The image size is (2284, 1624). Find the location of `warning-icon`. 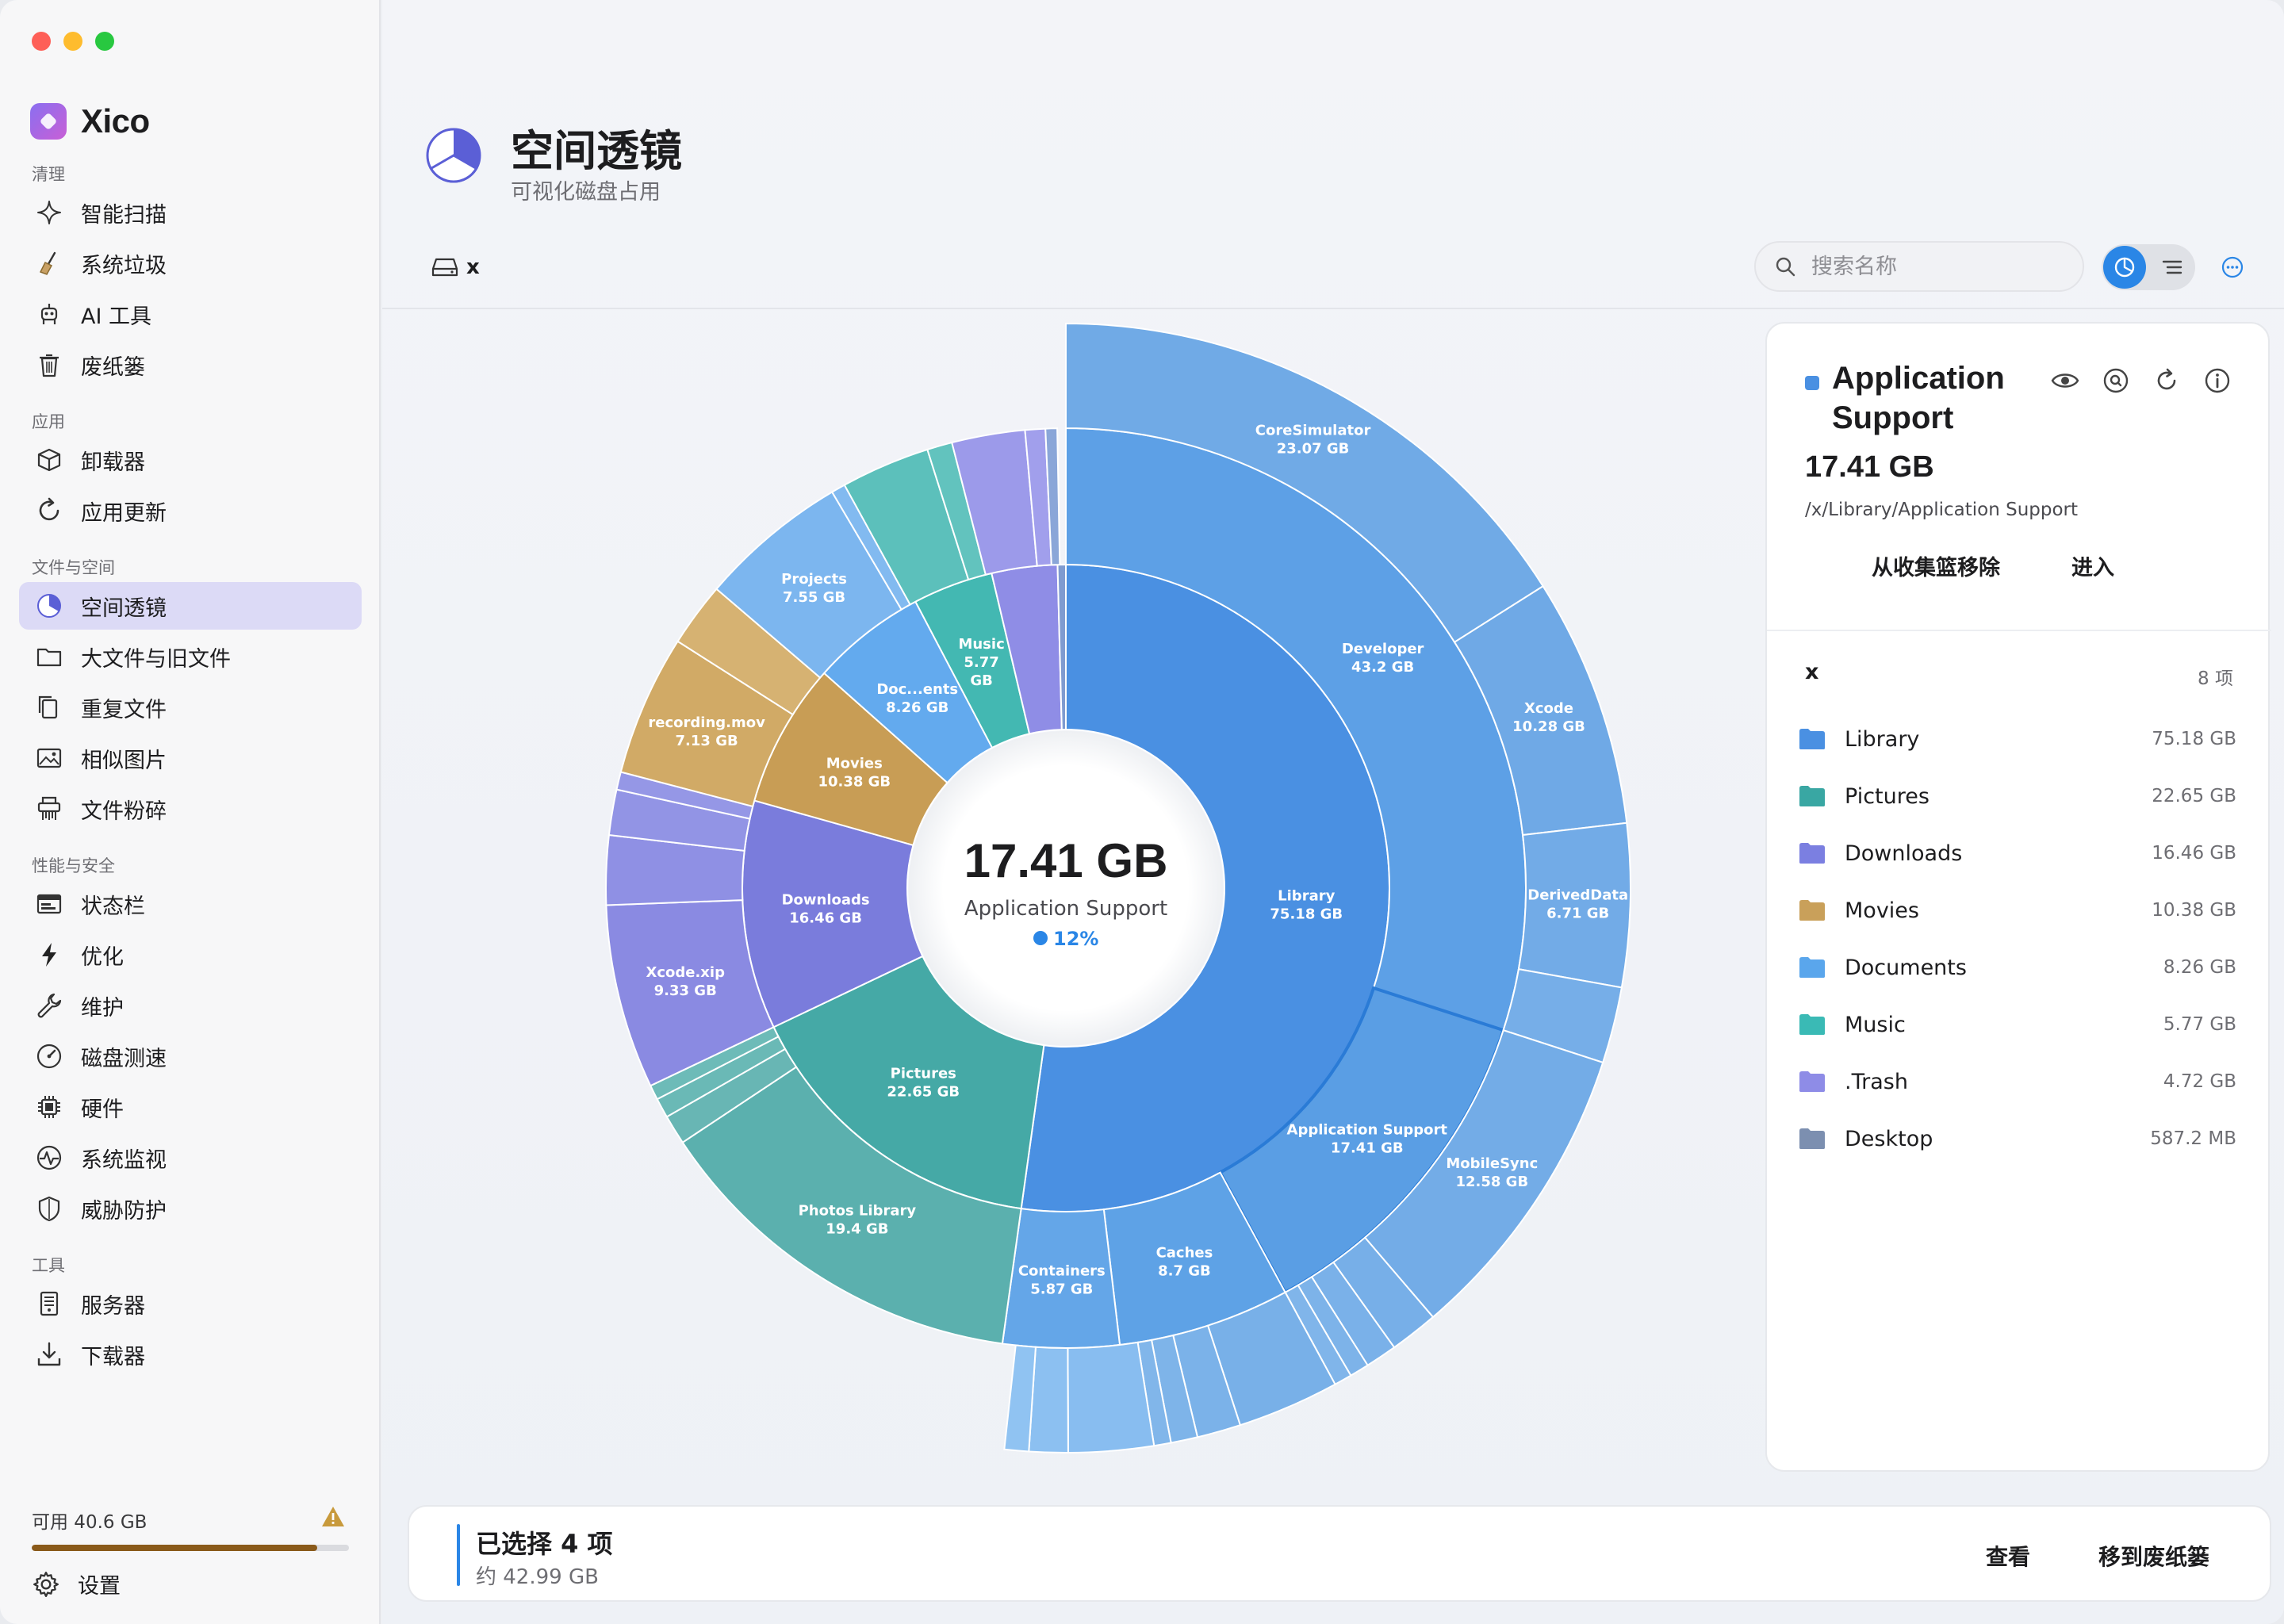

warning-icon is located at coordinates (333, 1517).